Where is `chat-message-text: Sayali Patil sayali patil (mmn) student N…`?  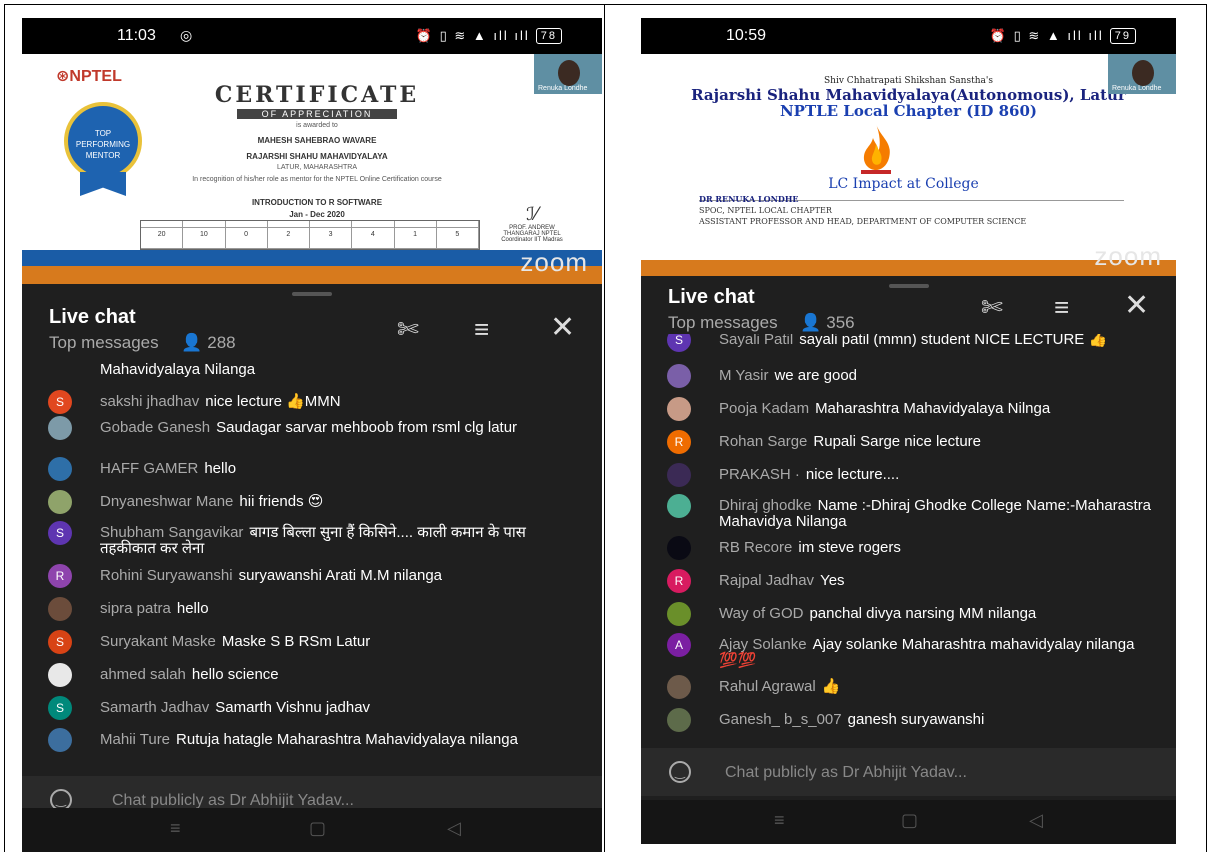
chat-message-text: Sayali Patil sayali patil (mmn) student N… is located at coordinates (937, 341).